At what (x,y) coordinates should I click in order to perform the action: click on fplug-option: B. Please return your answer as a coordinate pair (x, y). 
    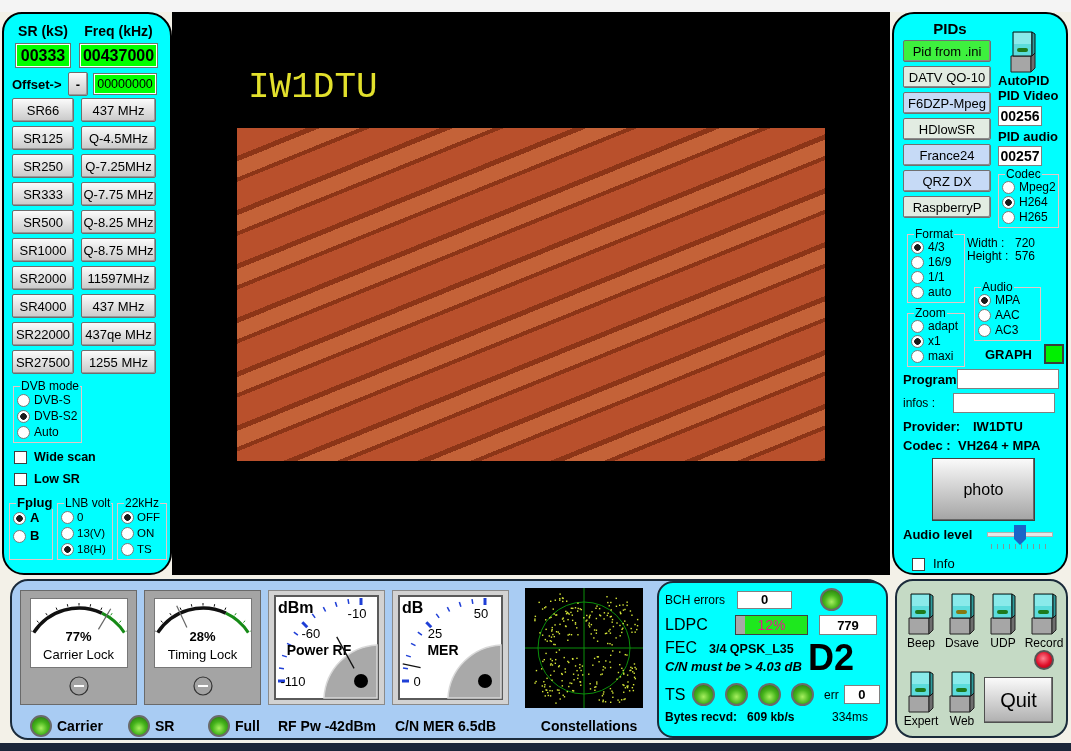
    Looking at the image, I should click on (31, 536).